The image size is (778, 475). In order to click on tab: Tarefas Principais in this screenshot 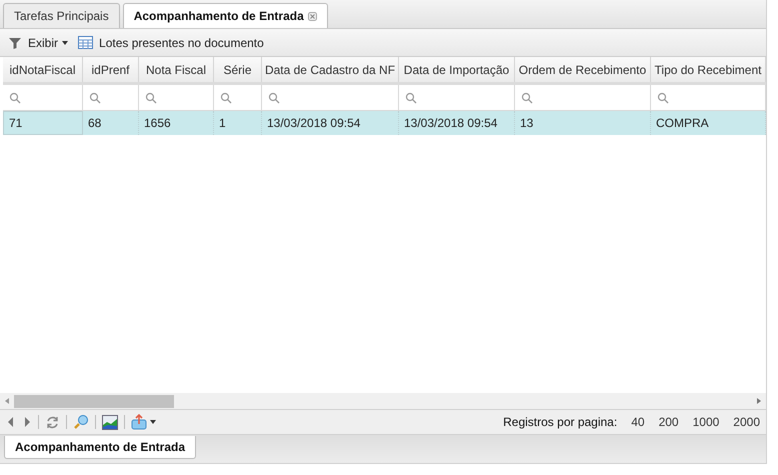, I will do `click(61, 15)`.